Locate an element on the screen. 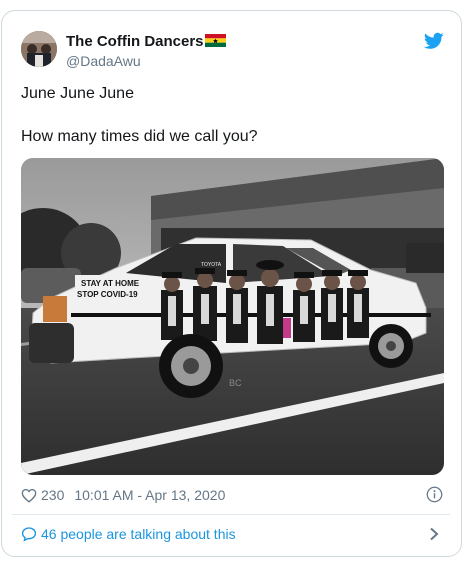 The image size is (465, 563). chevron-right-icon is located at coordinates (434, 534).